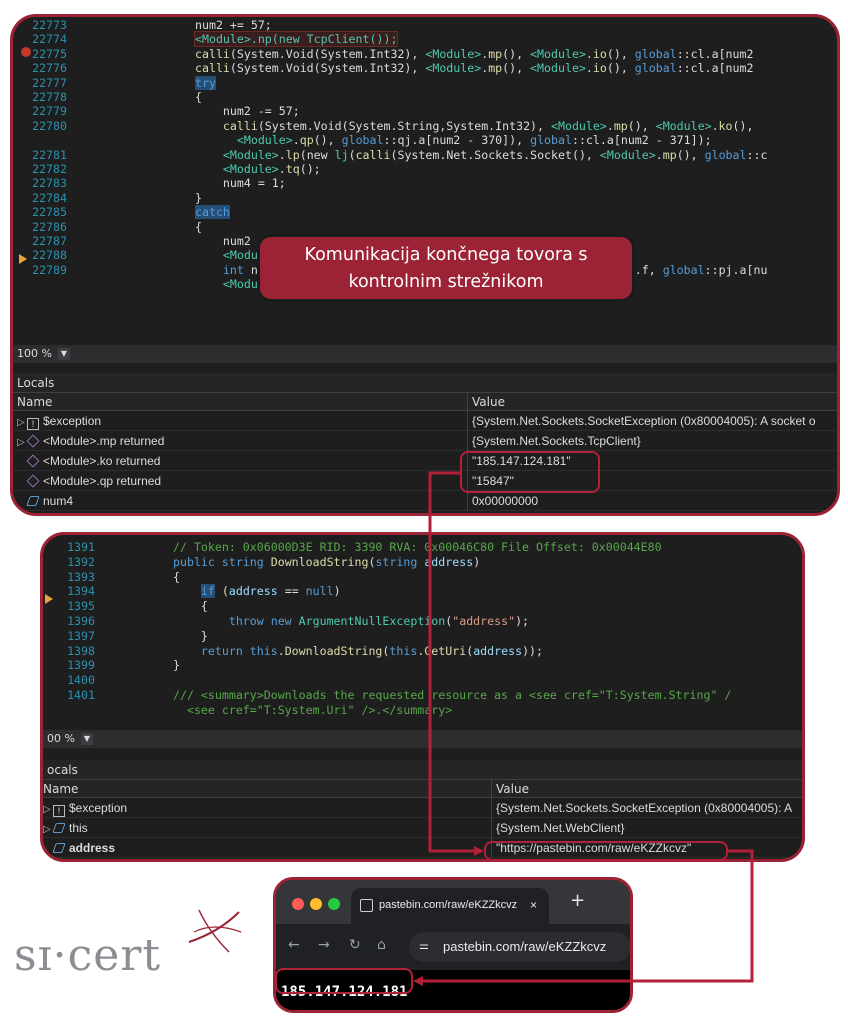  I want to click on logo-swirl-icon, so click(215, 931).